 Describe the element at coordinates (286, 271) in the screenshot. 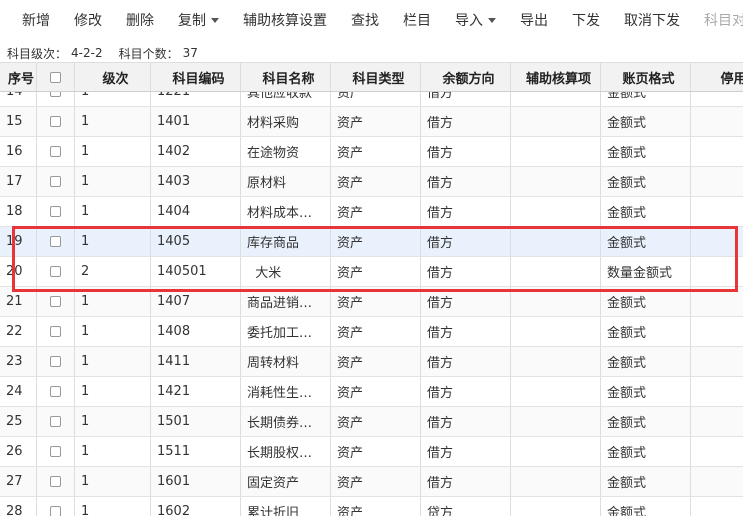

I see `table-cell: 大米` at that location.